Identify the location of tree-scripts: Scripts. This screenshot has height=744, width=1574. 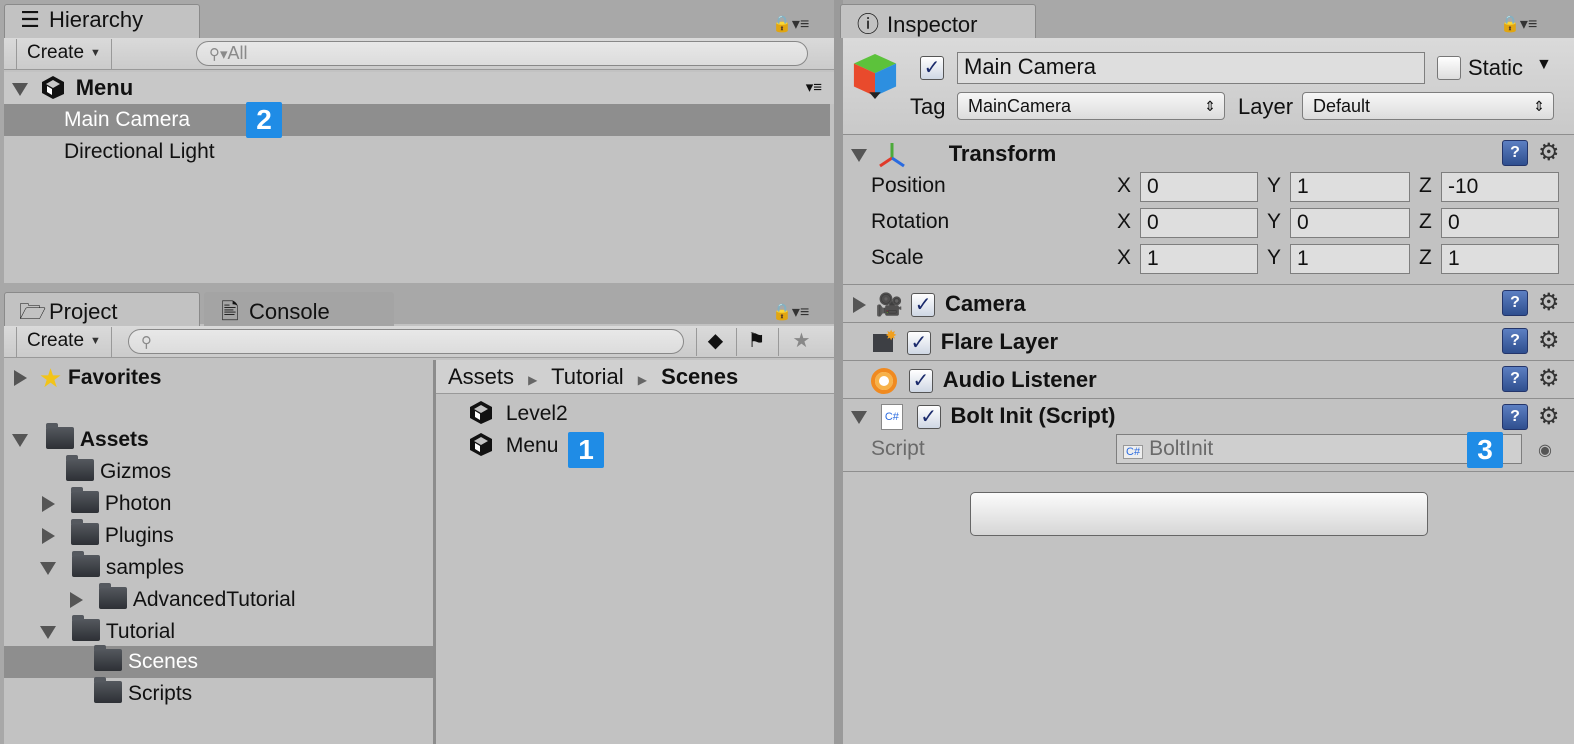
(218, 693).